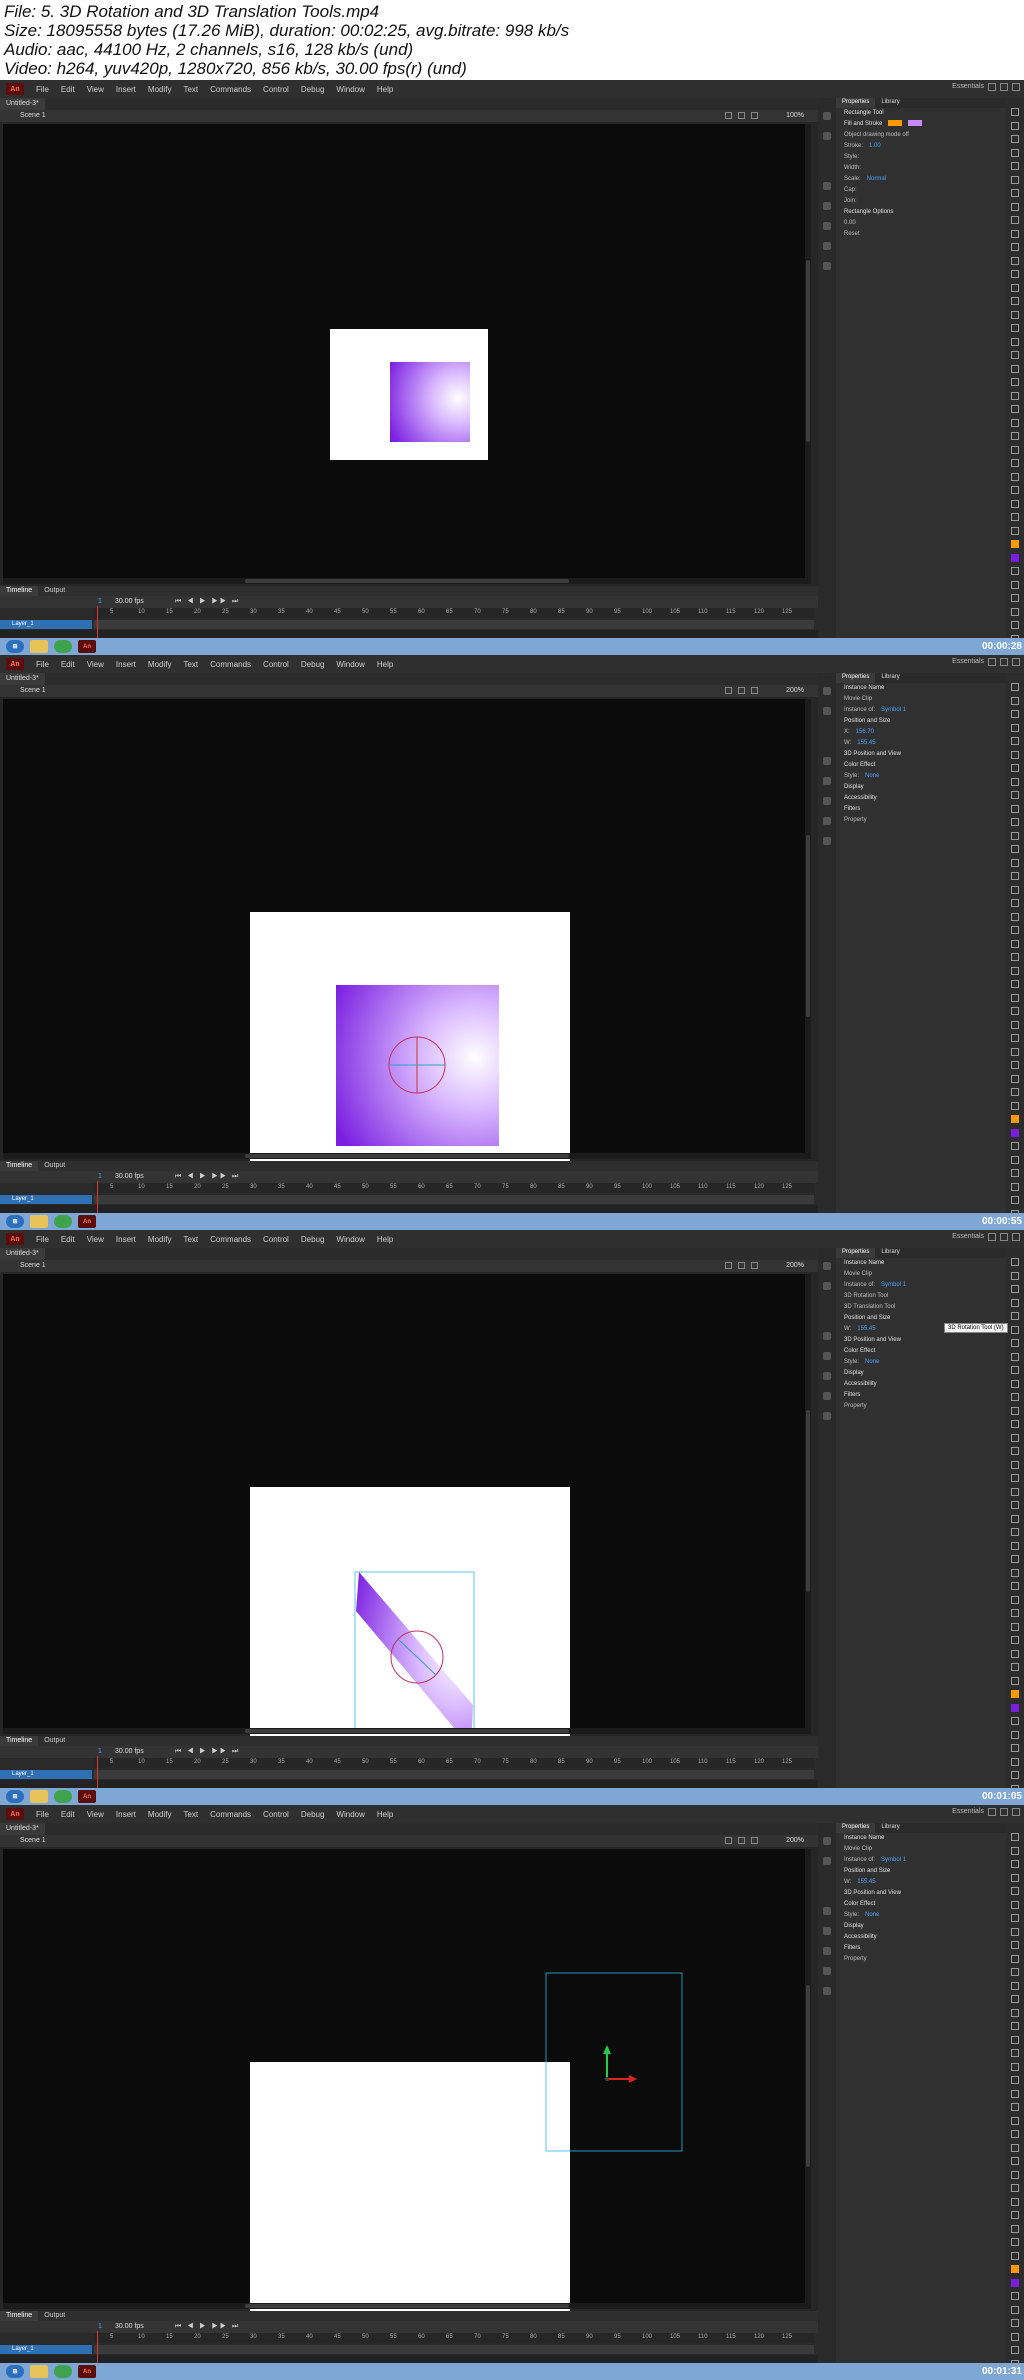 The width and height of the screenshot is (1024, 2380). Describe the element at coordinates (808, 926) in the screenshot. I see `vertical-scrollbar` at that location.